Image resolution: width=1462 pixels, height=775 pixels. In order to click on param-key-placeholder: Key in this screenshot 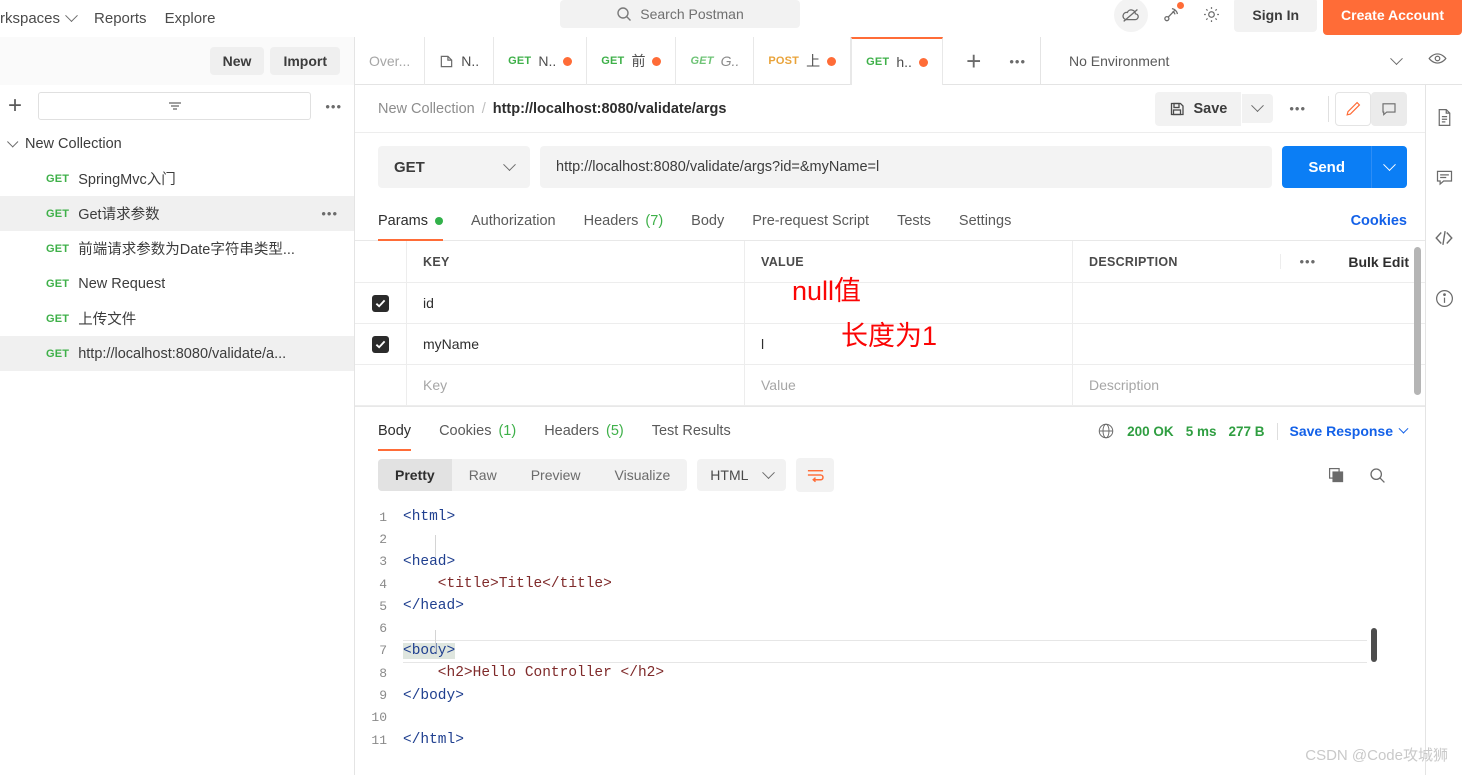, I will do `click(435, 385)`.